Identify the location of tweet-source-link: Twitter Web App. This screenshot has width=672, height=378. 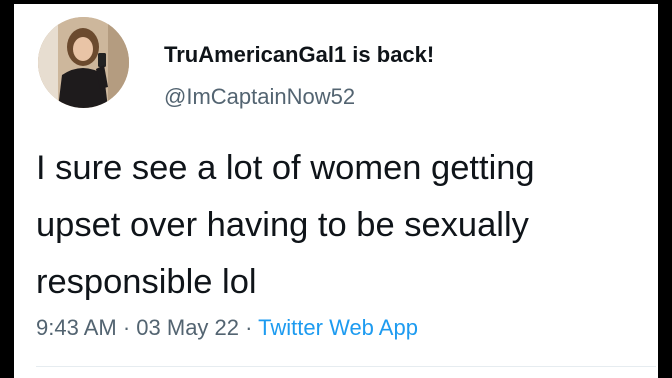
(338, 327).